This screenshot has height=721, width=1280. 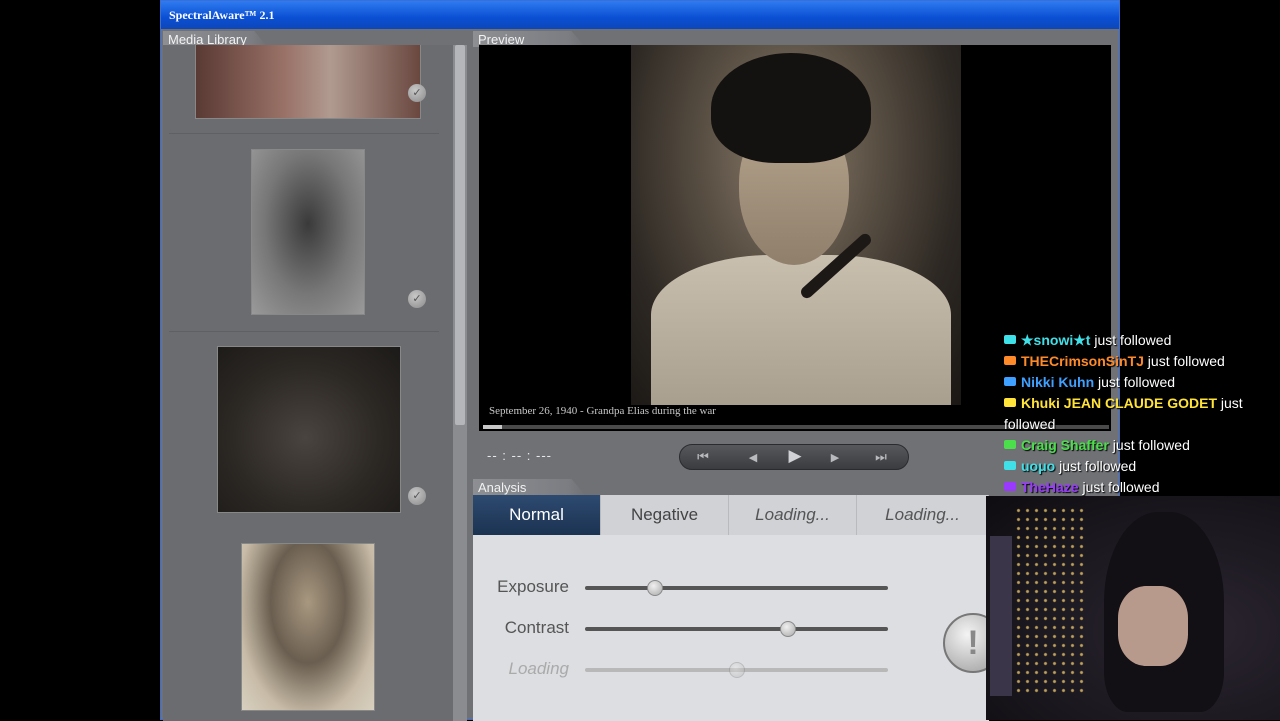 I want to click on library-scrollbar, so click(x=460, y=383).